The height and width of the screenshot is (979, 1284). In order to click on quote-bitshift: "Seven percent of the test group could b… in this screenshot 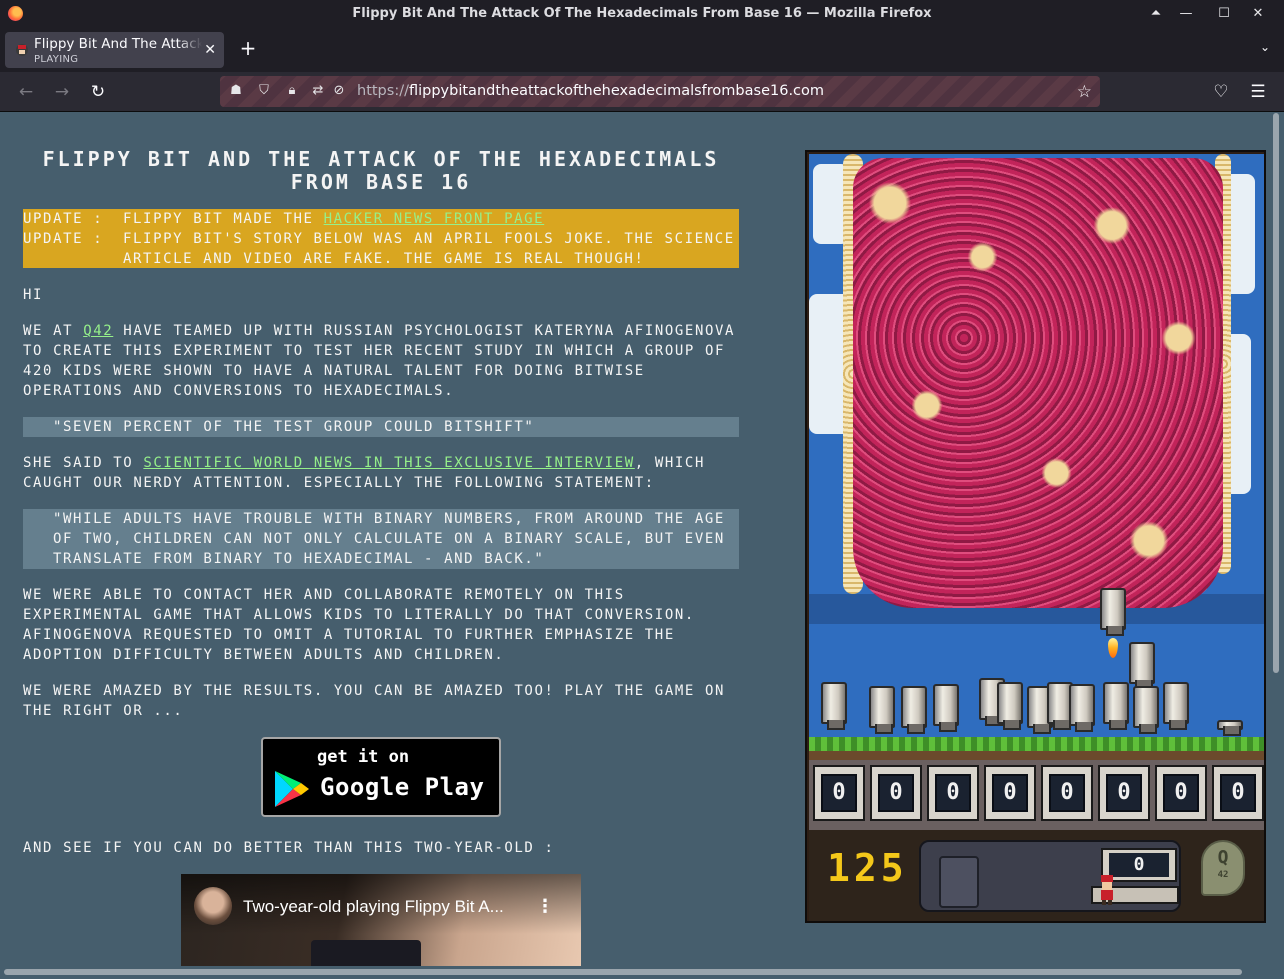, I will do `click(381, 427)`.